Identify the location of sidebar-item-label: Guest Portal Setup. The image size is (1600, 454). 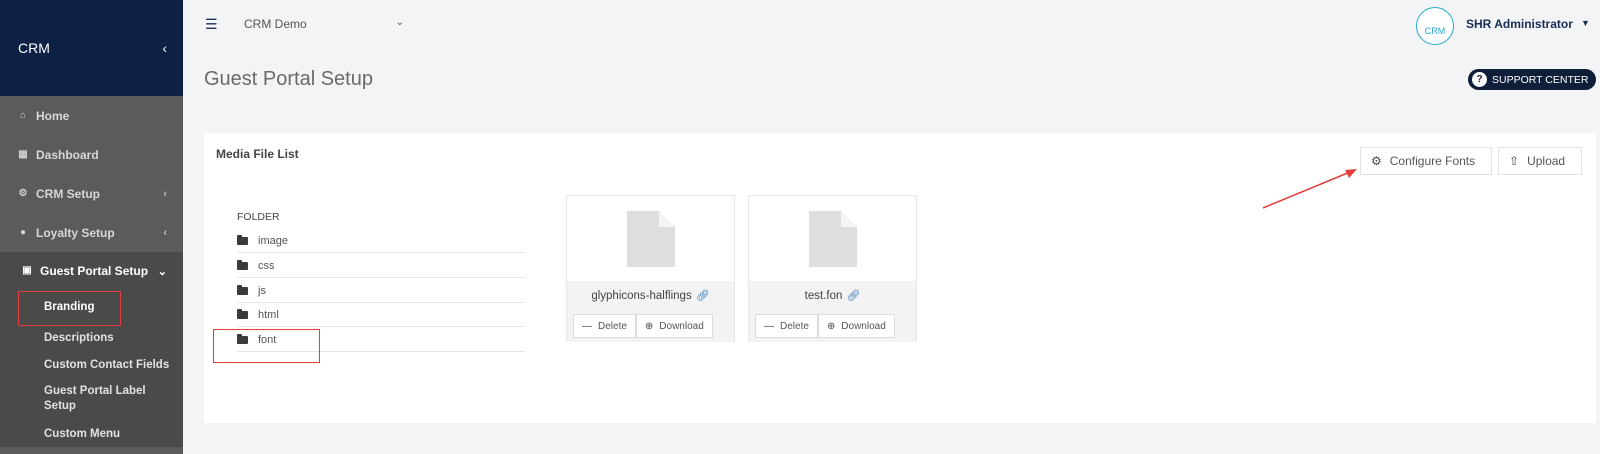
(94, 271).